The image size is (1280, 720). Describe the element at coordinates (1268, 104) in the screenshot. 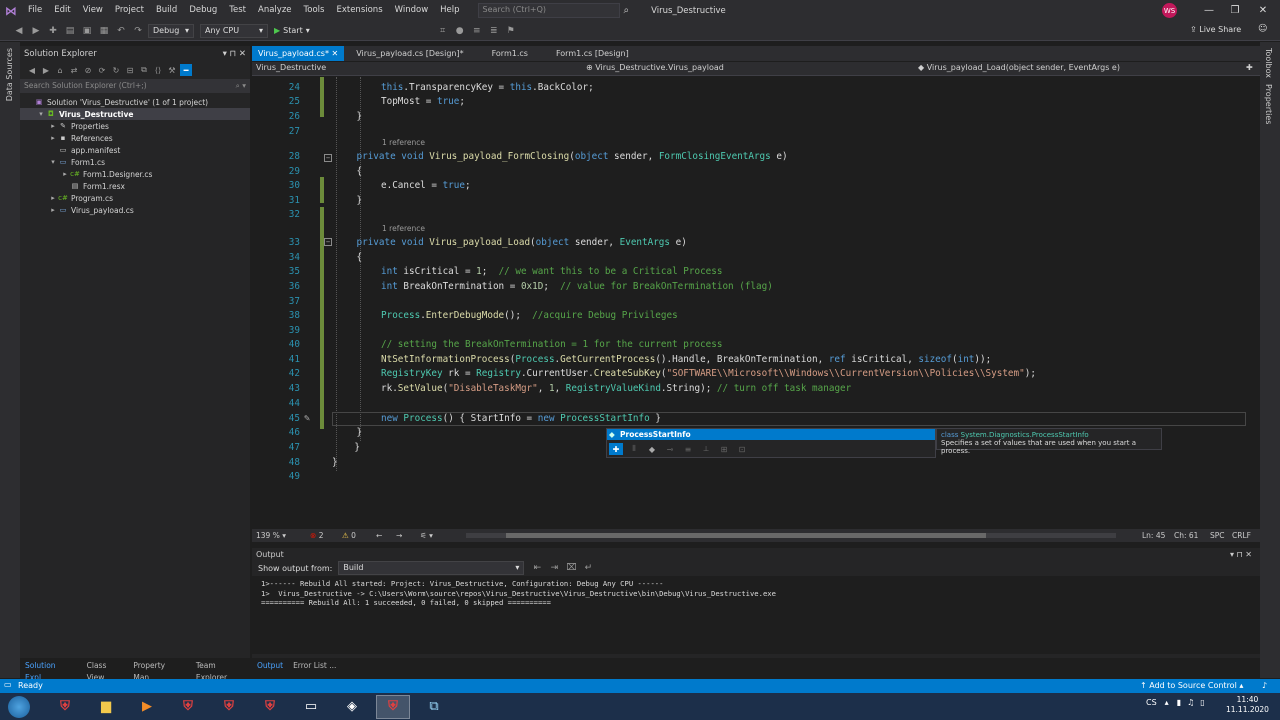

I see `properties-tab: Properties` at that location.